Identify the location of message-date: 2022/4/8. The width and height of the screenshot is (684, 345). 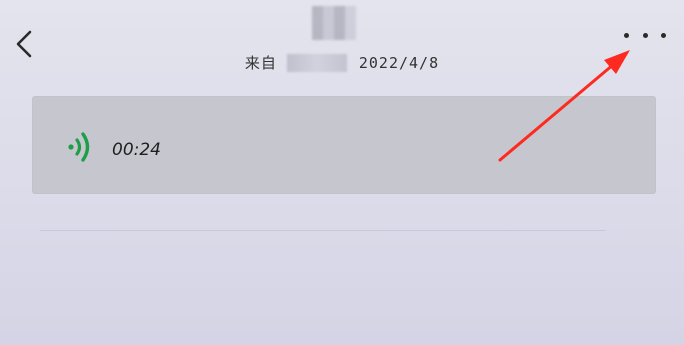
(399, 62).